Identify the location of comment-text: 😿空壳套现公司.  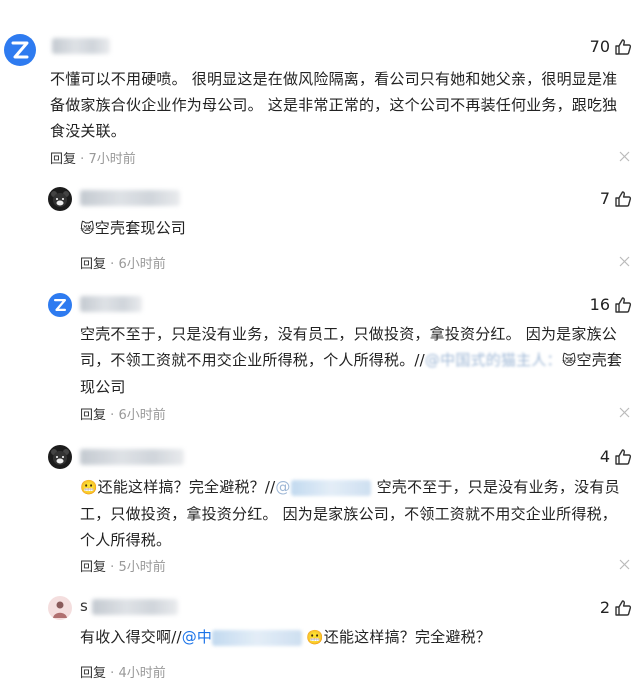
(350, 228).